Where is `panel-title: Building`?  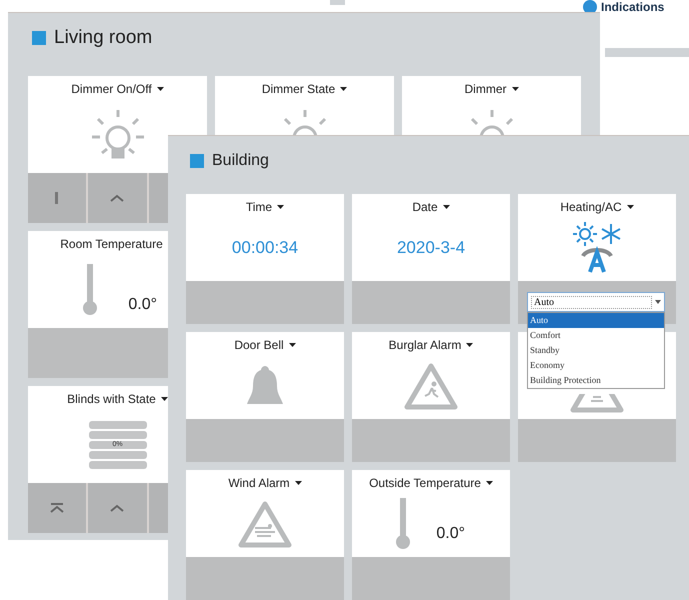 panel-title: Building is located at coordinates (240, 161).